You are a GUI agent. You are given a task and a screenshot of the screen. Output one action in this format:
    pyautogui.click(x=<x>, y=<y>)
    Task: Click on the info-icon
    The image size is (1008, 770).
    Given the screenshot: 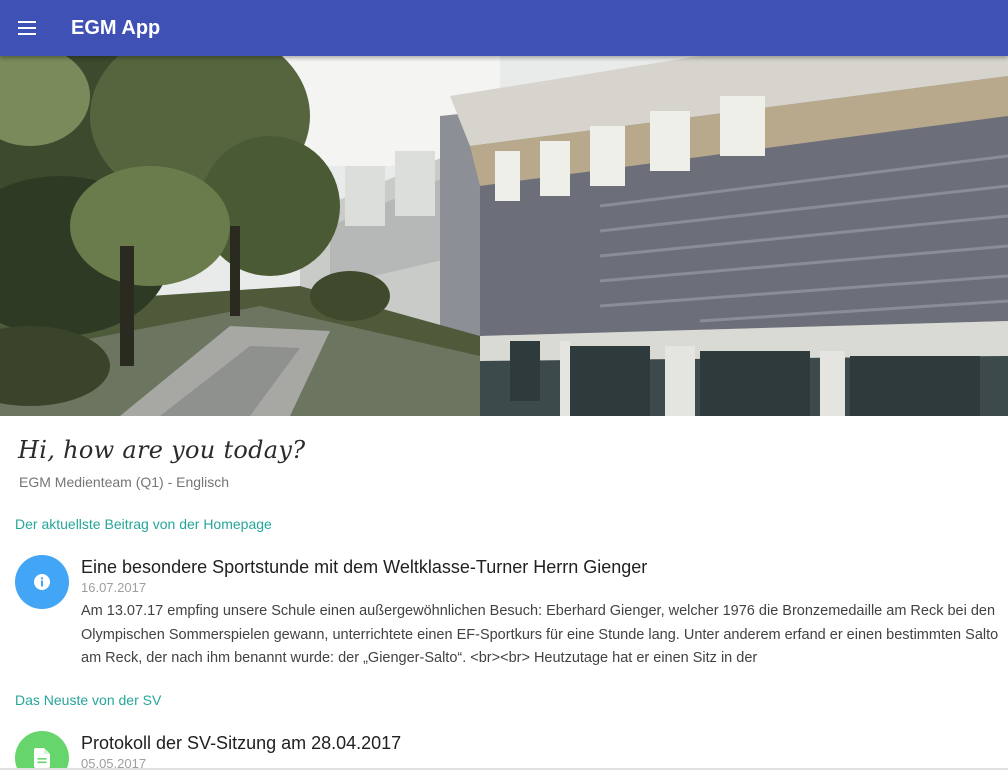 What is the action you would take?
    pyautogui.click(x=42, y=582)
    